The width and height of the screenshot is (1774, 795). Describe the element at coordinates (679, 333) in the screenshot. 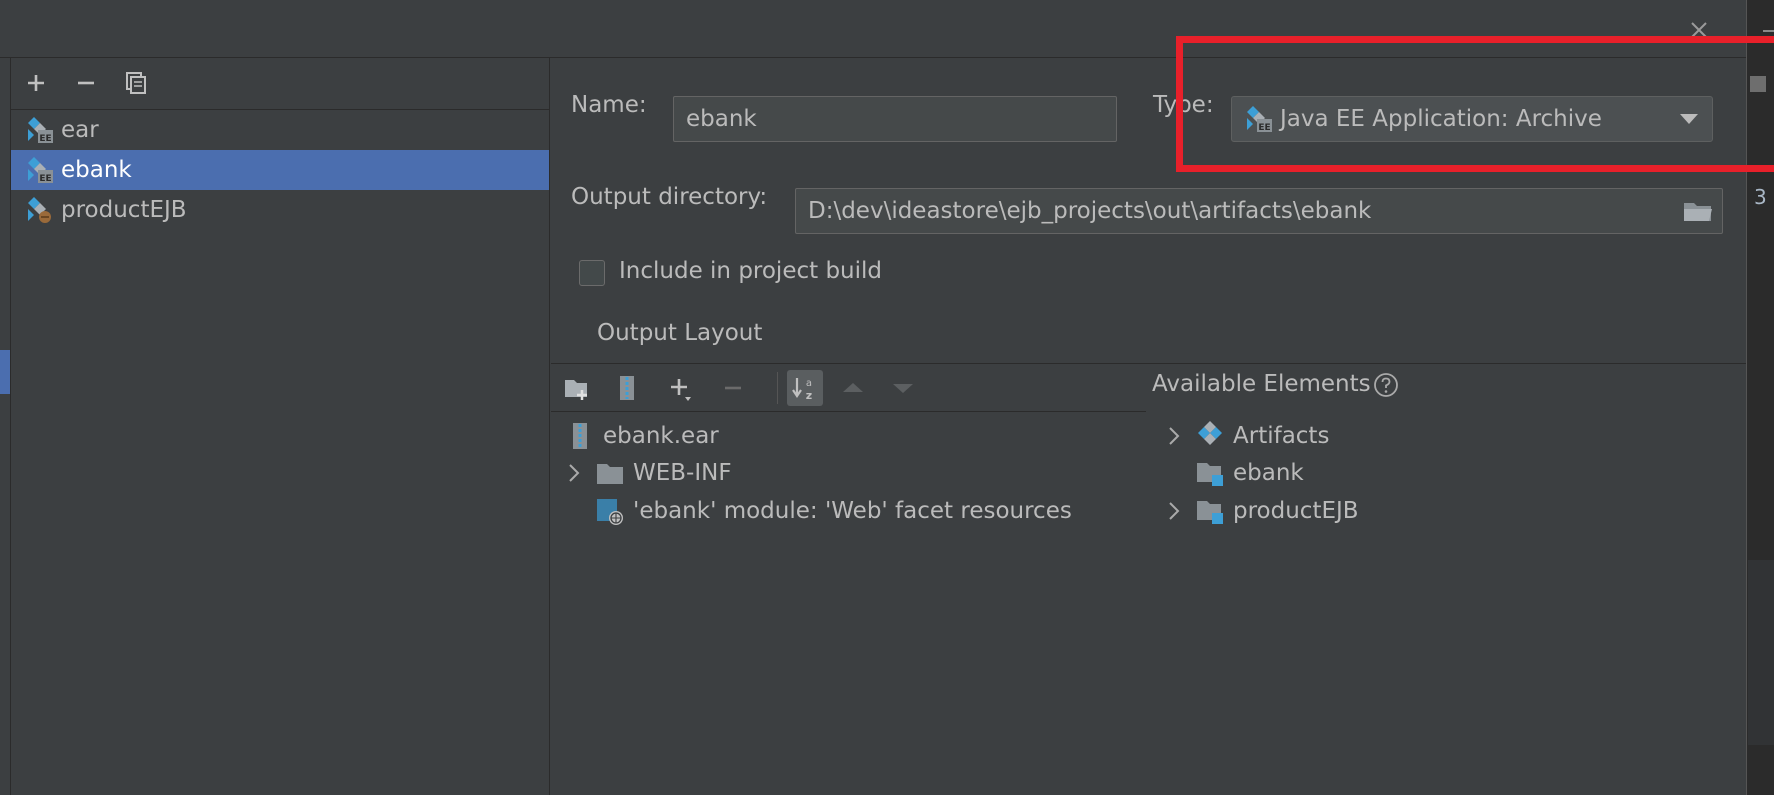

I see `tab-output-layout: Output Layout` at that location.